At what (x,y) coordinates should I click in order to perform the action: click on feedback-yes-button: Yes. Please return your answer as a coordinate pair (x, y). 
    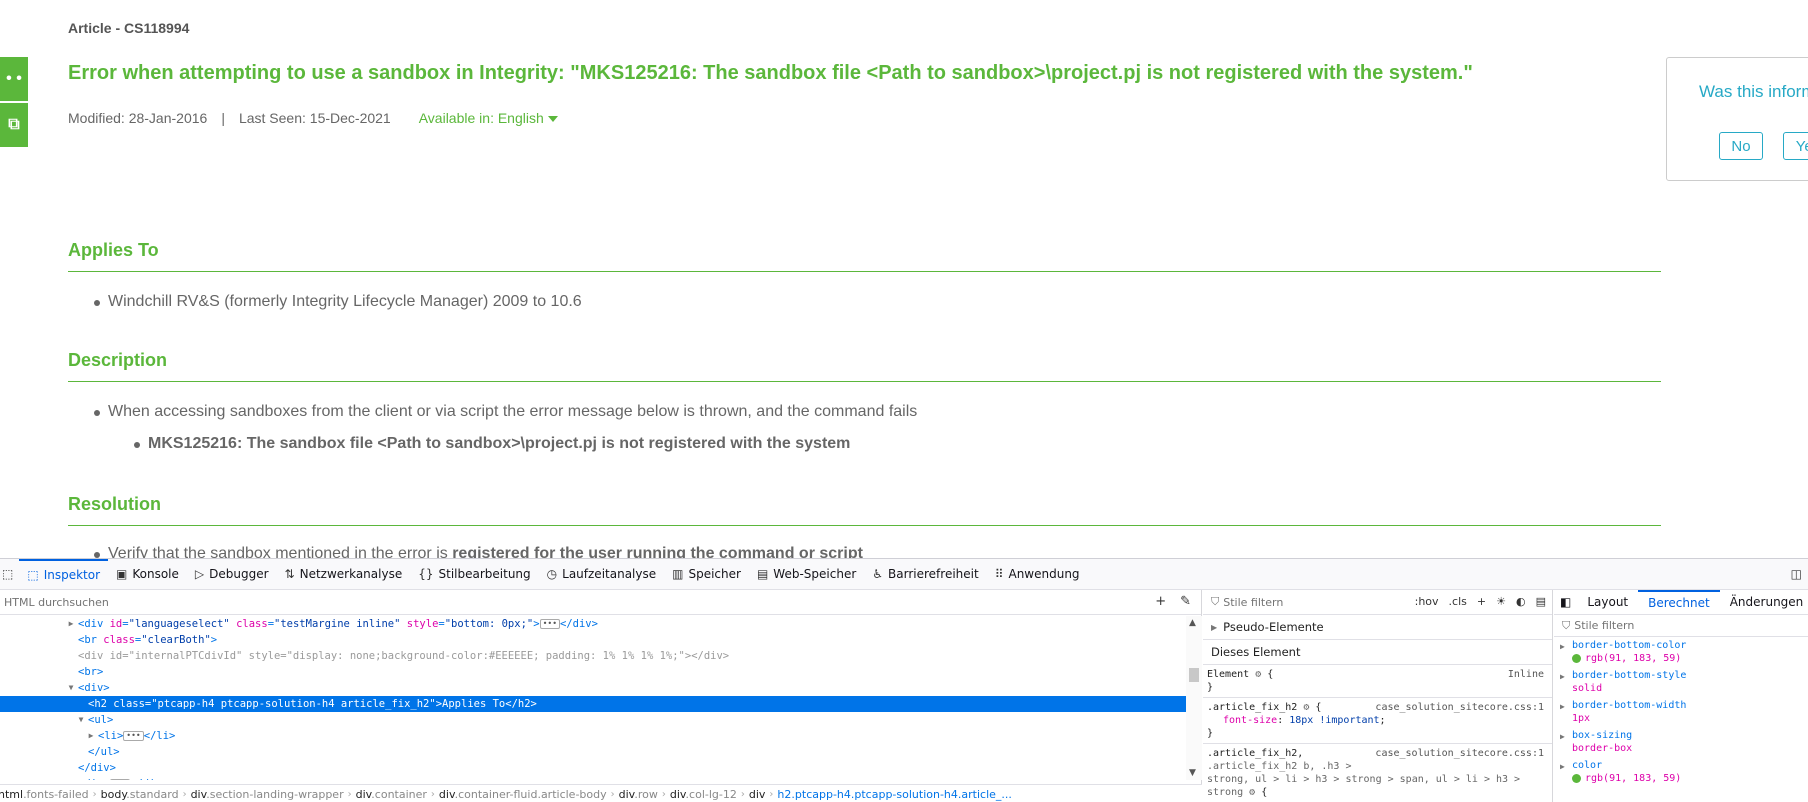
    Looking at the image, I should click on (1795, 146).